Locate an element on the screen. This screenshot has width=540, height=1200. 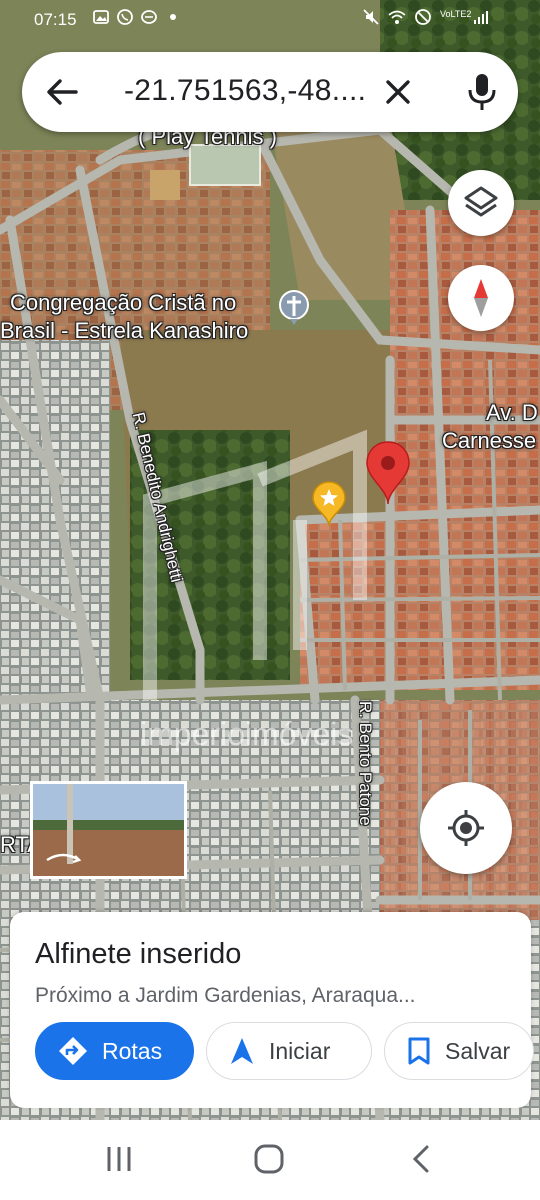
start-navigation-button: Iniciar is located at coordinates (289, 1051).